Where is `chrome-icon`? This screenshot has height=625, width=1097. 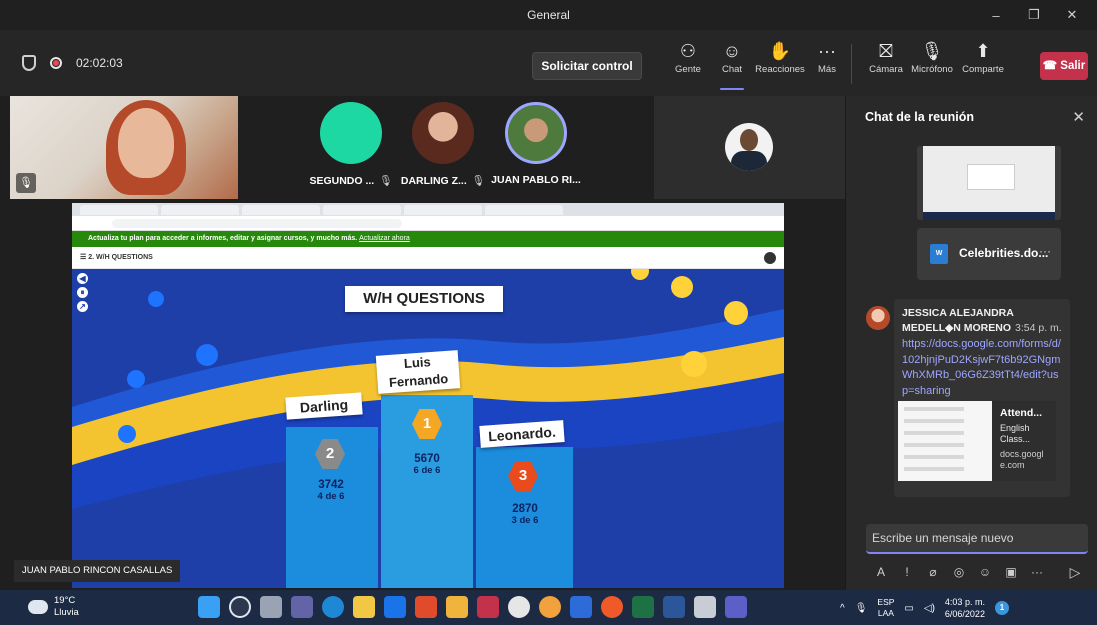 chrome-icon is located at coordinates (519, 607).